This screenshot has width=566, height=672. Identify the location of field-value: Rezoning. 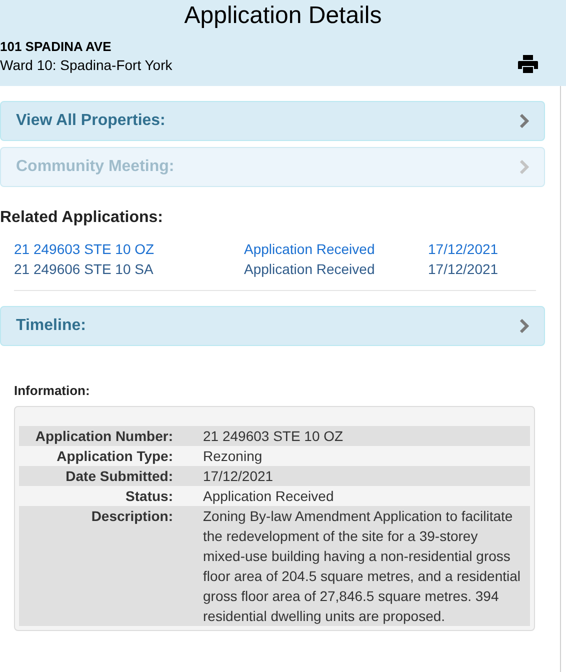
(233, 456).